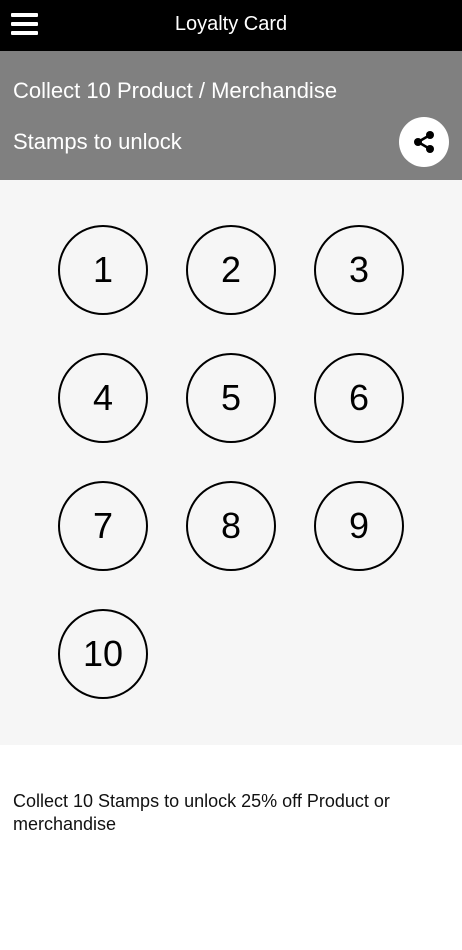  What do you see at coordinates (231, 526) in the screenshot?
I see `stamp-slot: 8` at bounding box center [231, 526].